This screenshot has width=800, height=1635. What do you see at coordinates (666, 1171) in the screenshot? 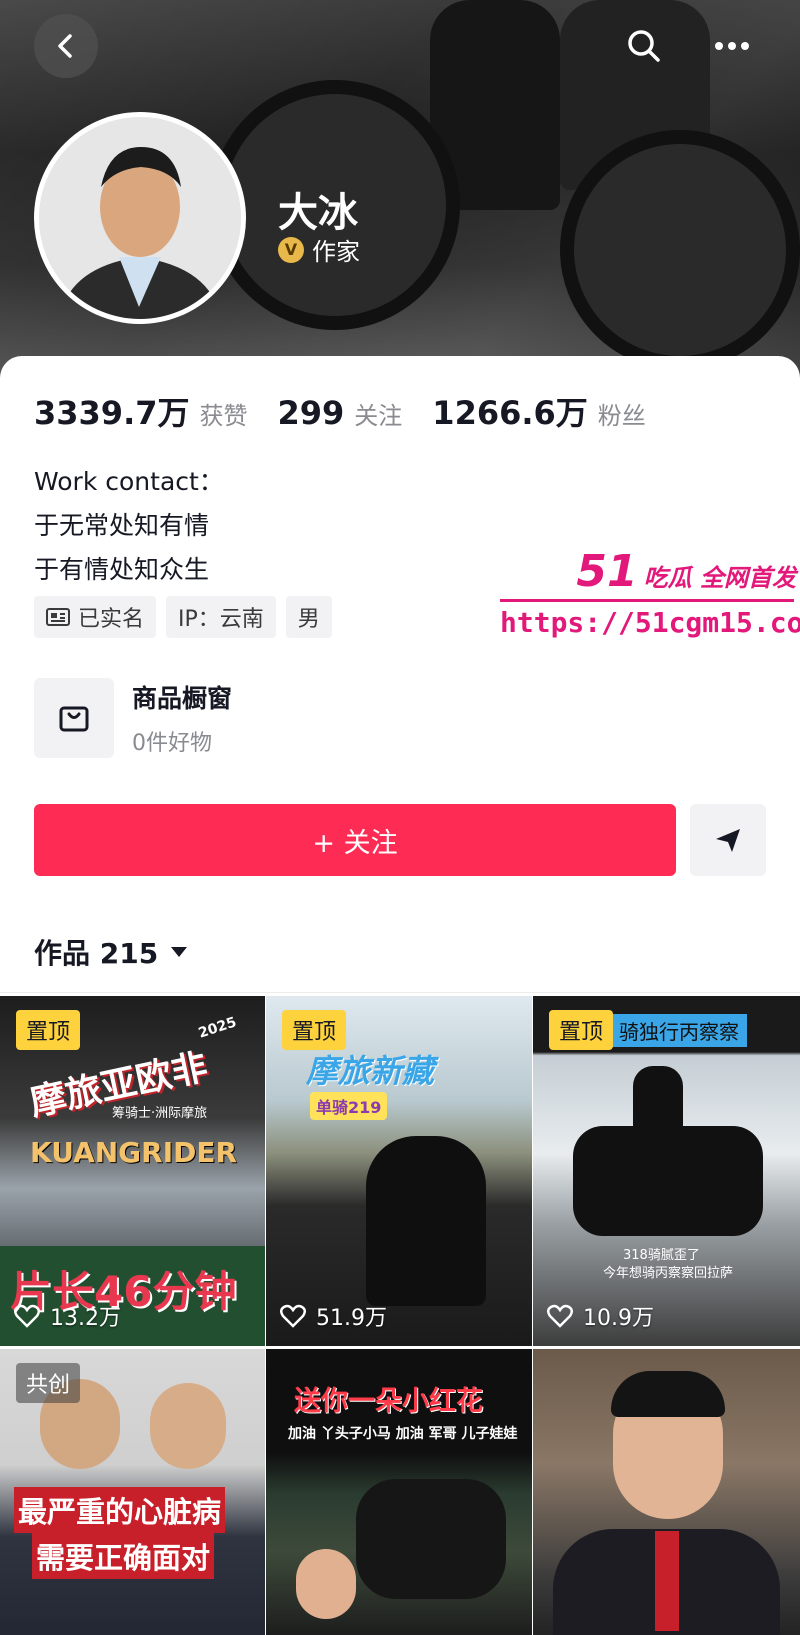
I see `video-item: 骑独行丙察察 318骑腻歪了 今年想骑丙察察回拉萨 置顶 10.9万` at bounding box center [666, 1171].